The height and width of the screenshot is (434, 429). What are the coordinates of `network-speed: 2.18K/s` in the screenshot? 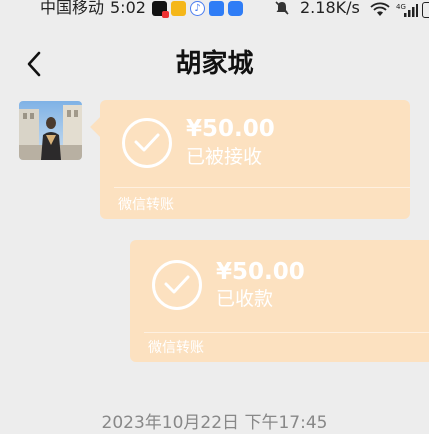 It's located at (330, 8).